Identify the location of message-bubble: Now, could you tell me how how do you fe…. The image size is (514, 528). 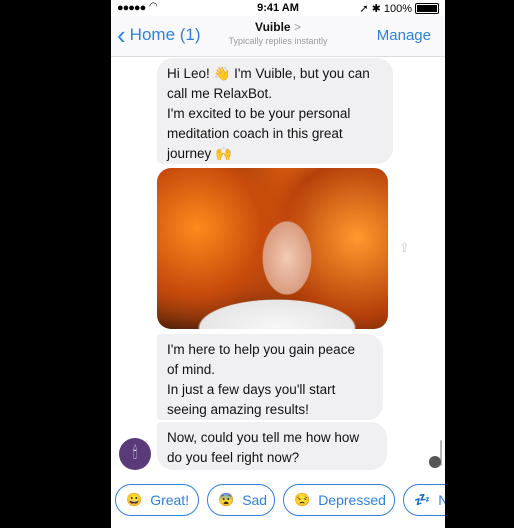
(272, 446).